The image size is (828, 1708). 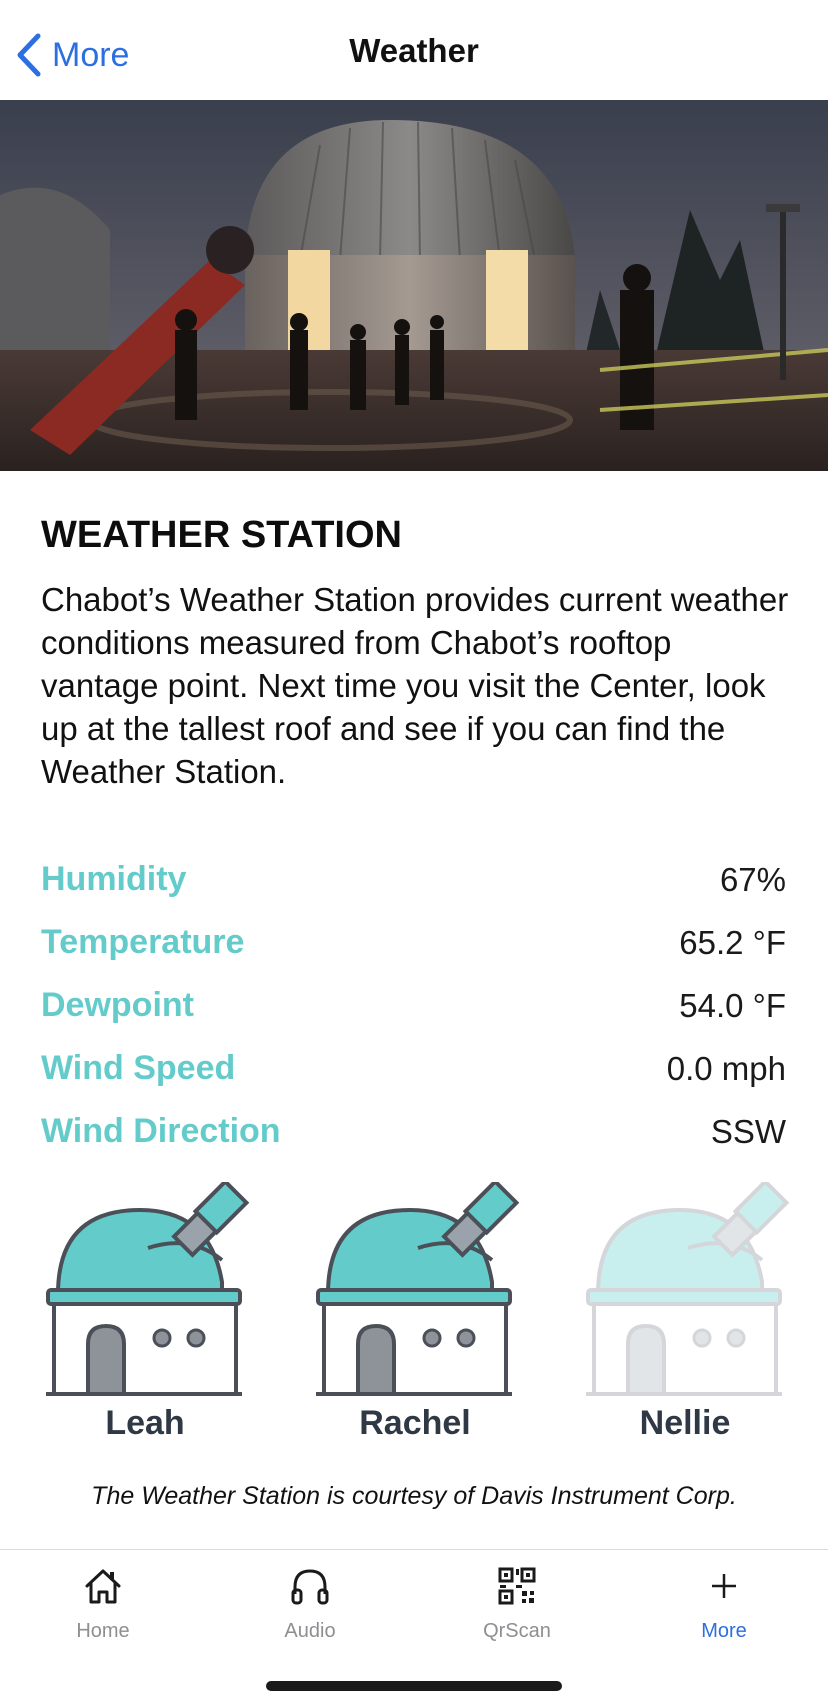 What do you see at coordinates (724, 1586) in the screenshot?
I see `plus-icon` at bounding box center [724, 1586].